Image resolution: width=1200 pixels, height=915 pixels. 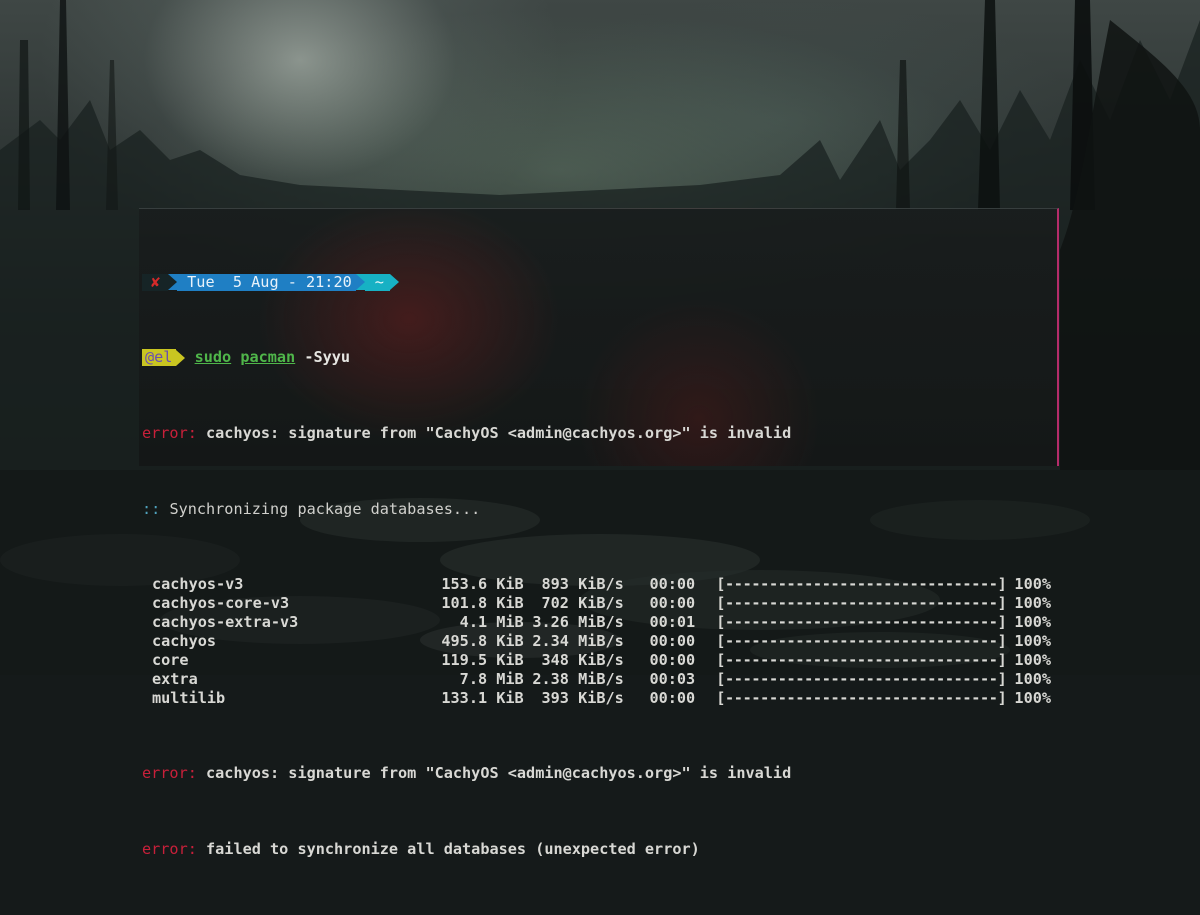 What do you see at coordinates (482, 584) in the screenshot?
I see `package-size: 153.6 KiB` at bounding box center [482, 584].